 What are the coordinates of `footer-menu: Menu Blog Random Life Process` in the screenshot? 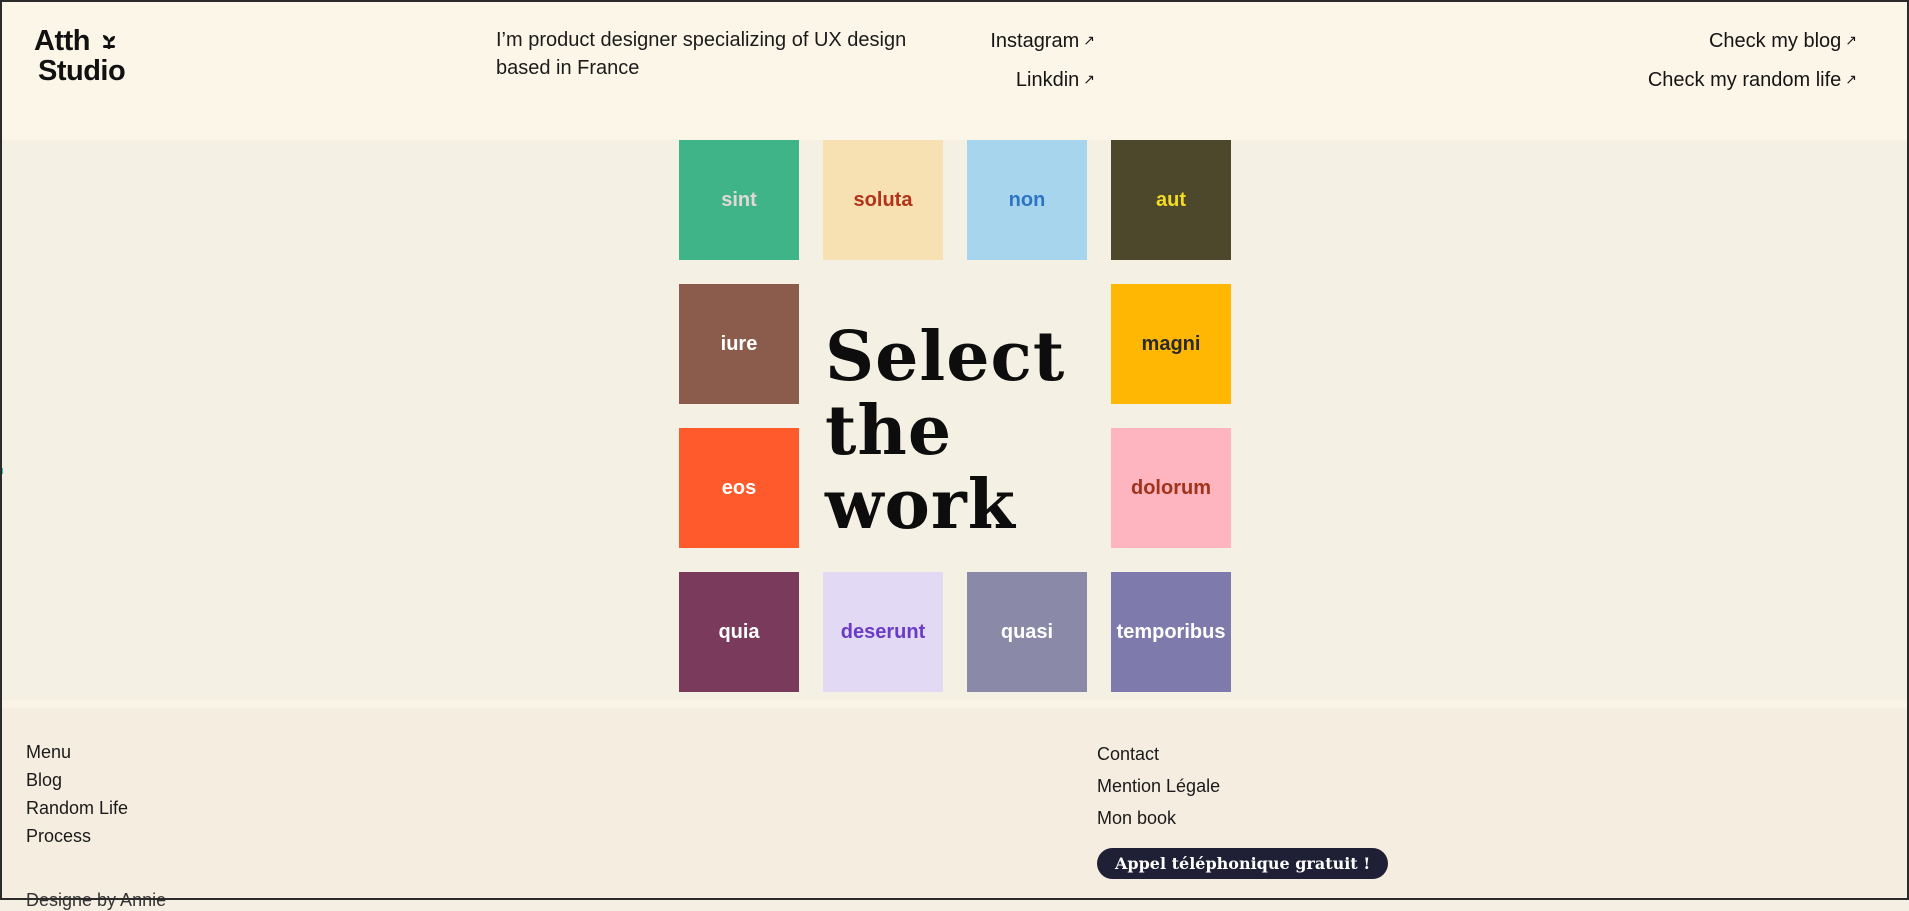 It's located at (77, 794).